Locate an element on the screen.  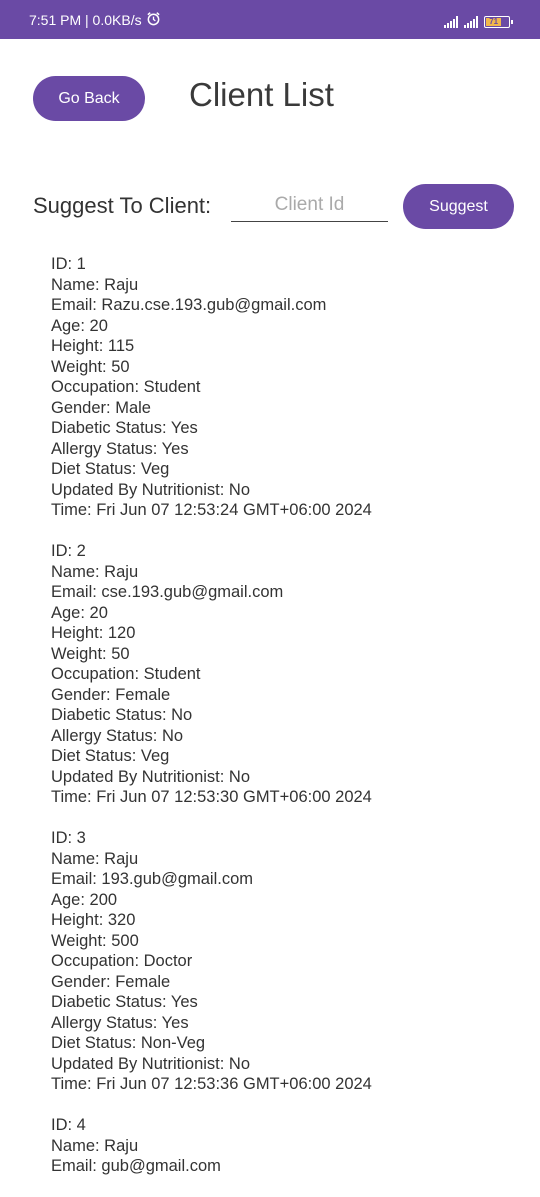
client-id-input is located at coordinates (309, 205).